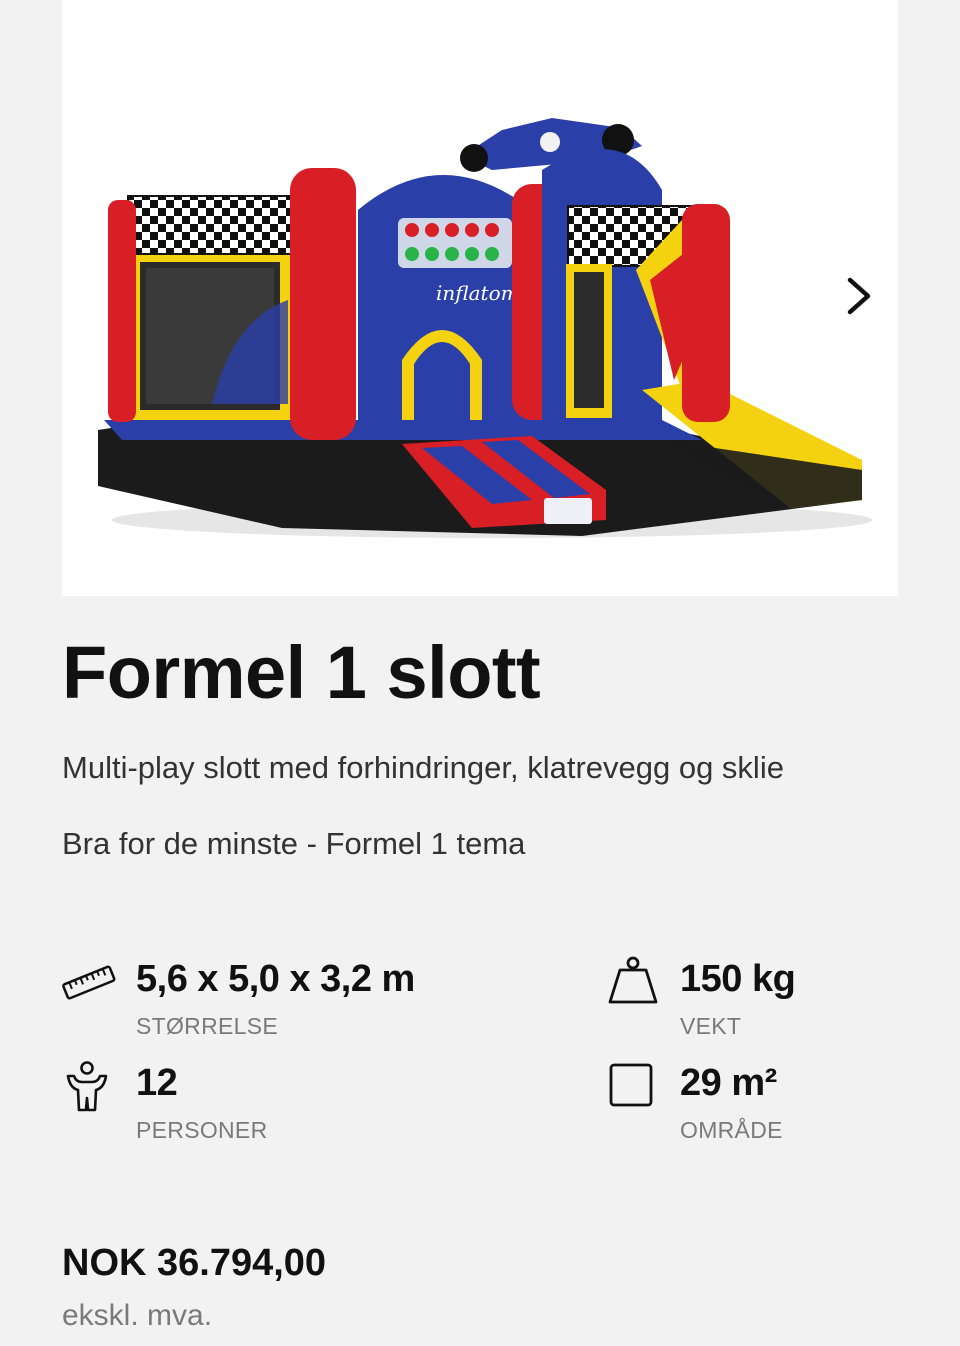 This screenshot has width=960, height=1346. What do you see at coordinates (202, 1130) in the screenshot?
I see `spec-people-label: PERSONER` at bounding box center [202, 1130].